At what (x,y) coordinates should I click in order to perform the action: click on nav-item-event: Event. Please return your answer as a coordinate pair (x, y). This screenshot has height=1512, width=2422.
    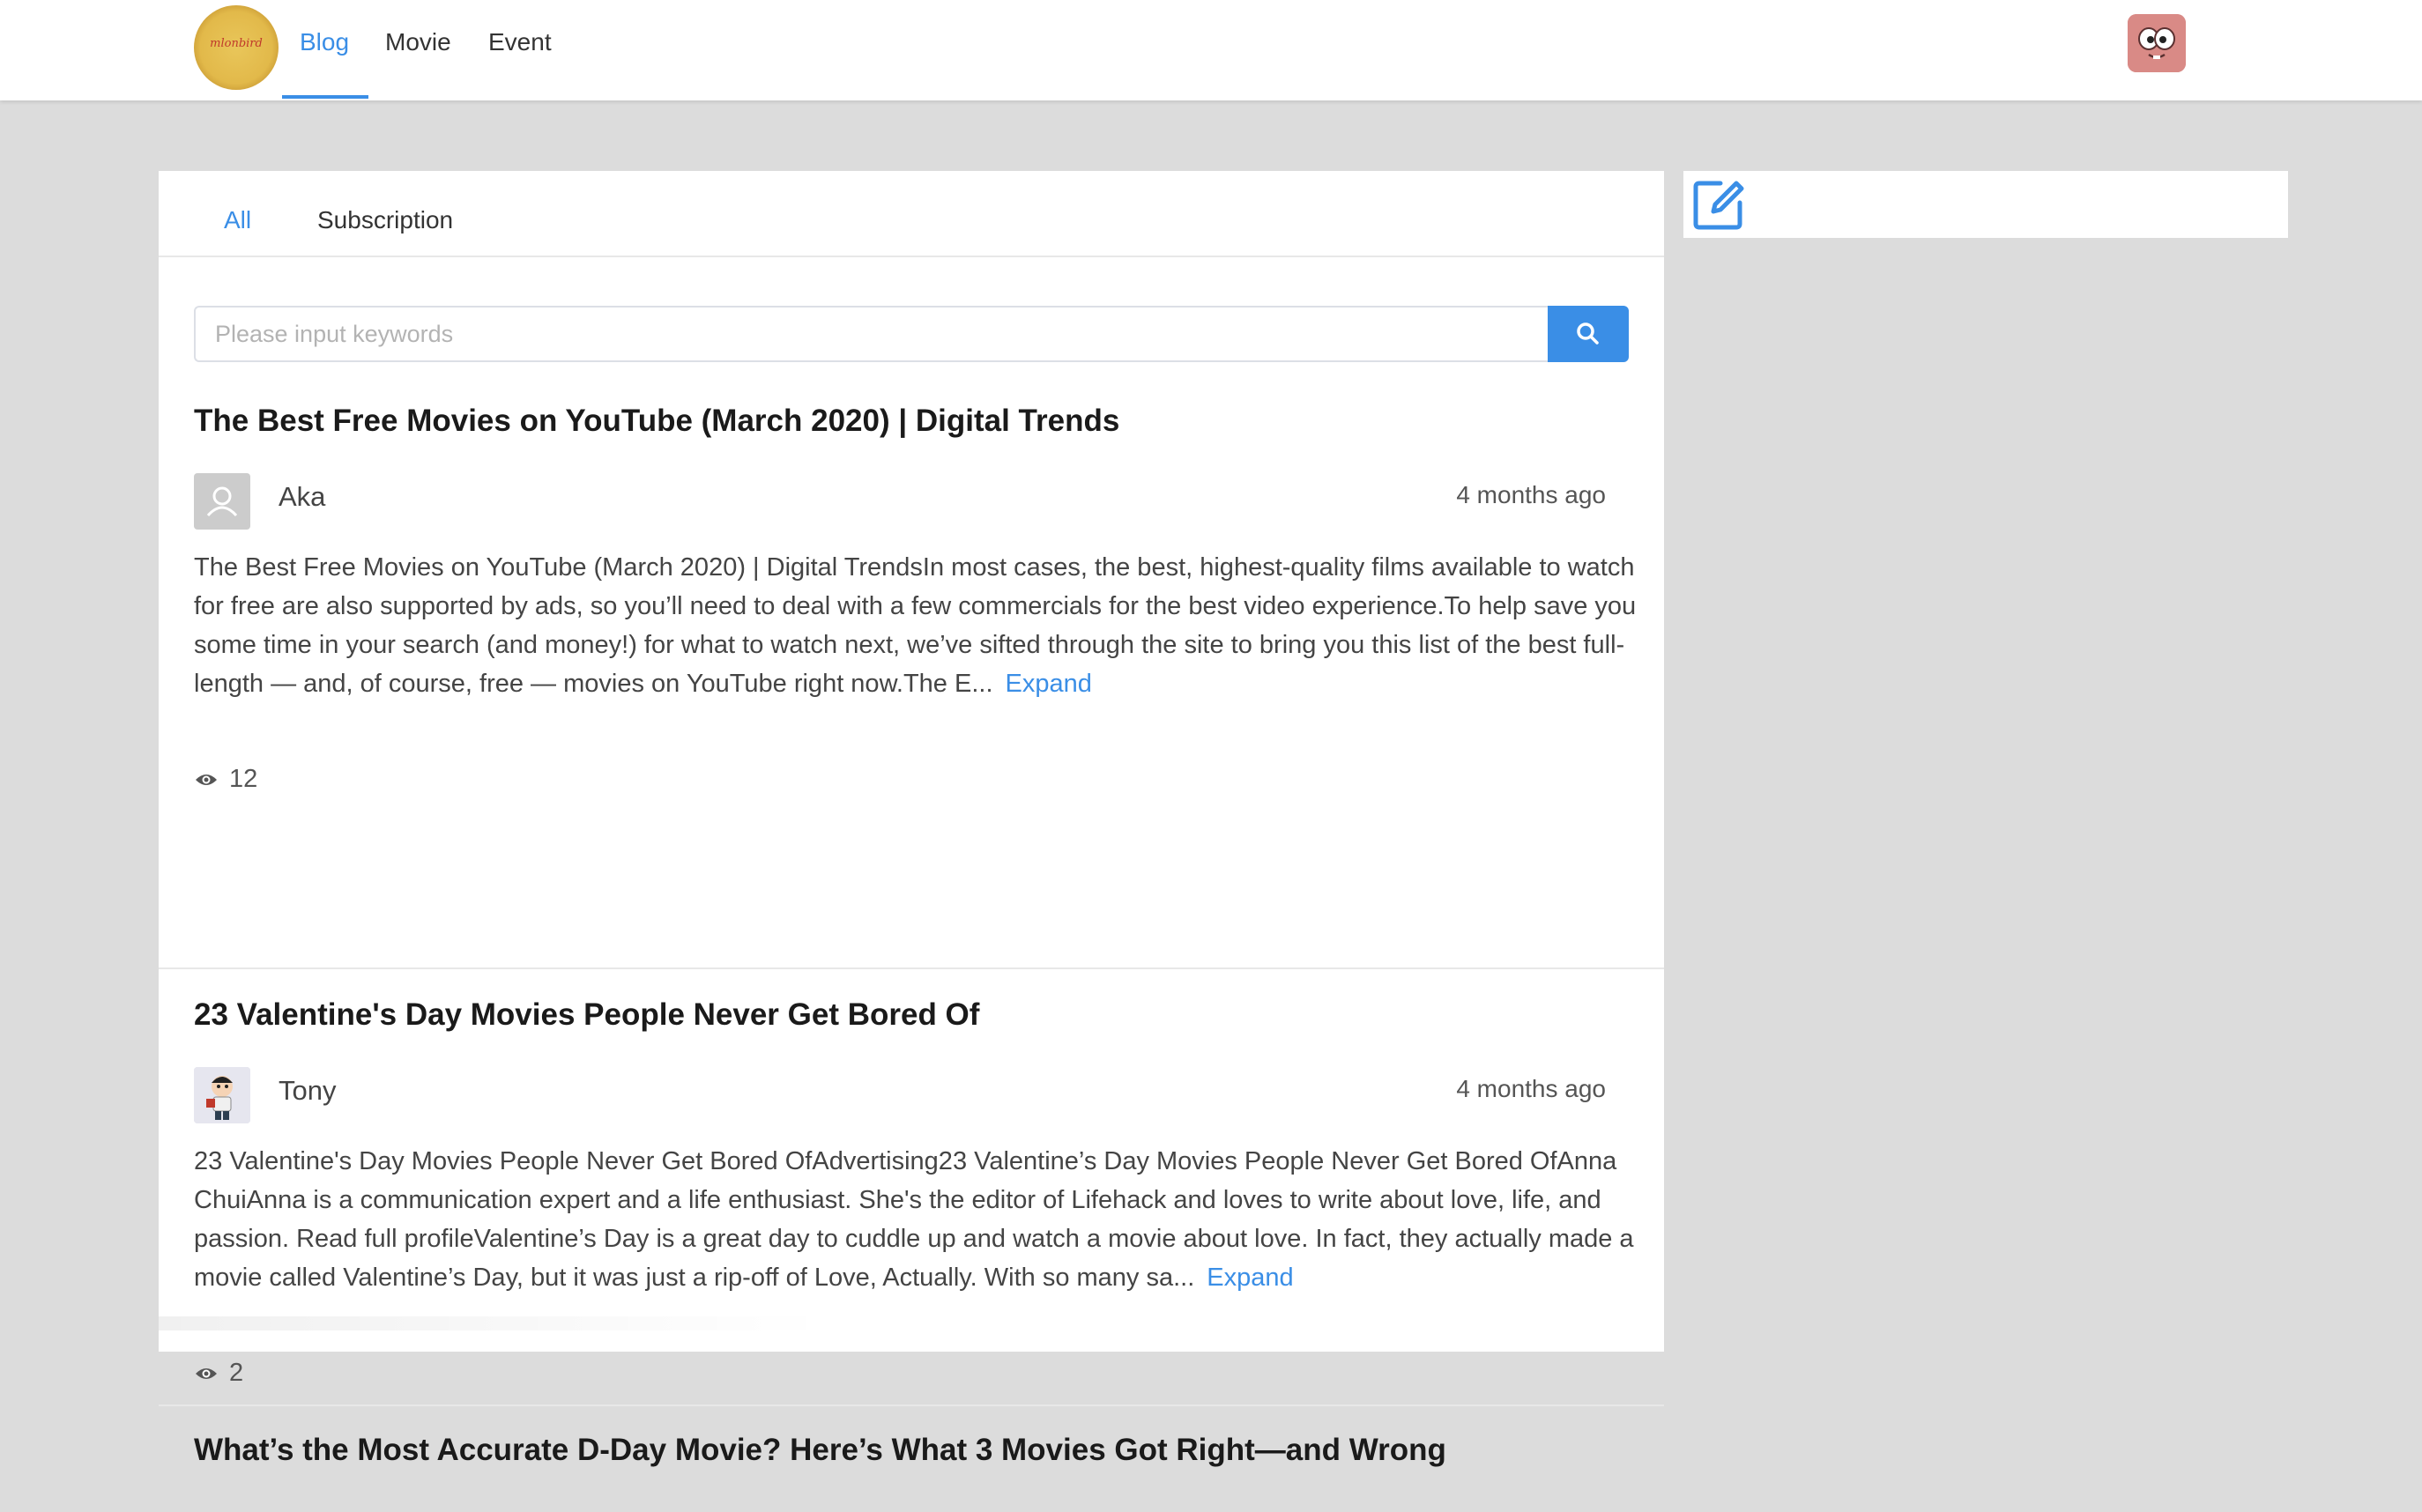
    Looking at the image, I should click on (520, 50).